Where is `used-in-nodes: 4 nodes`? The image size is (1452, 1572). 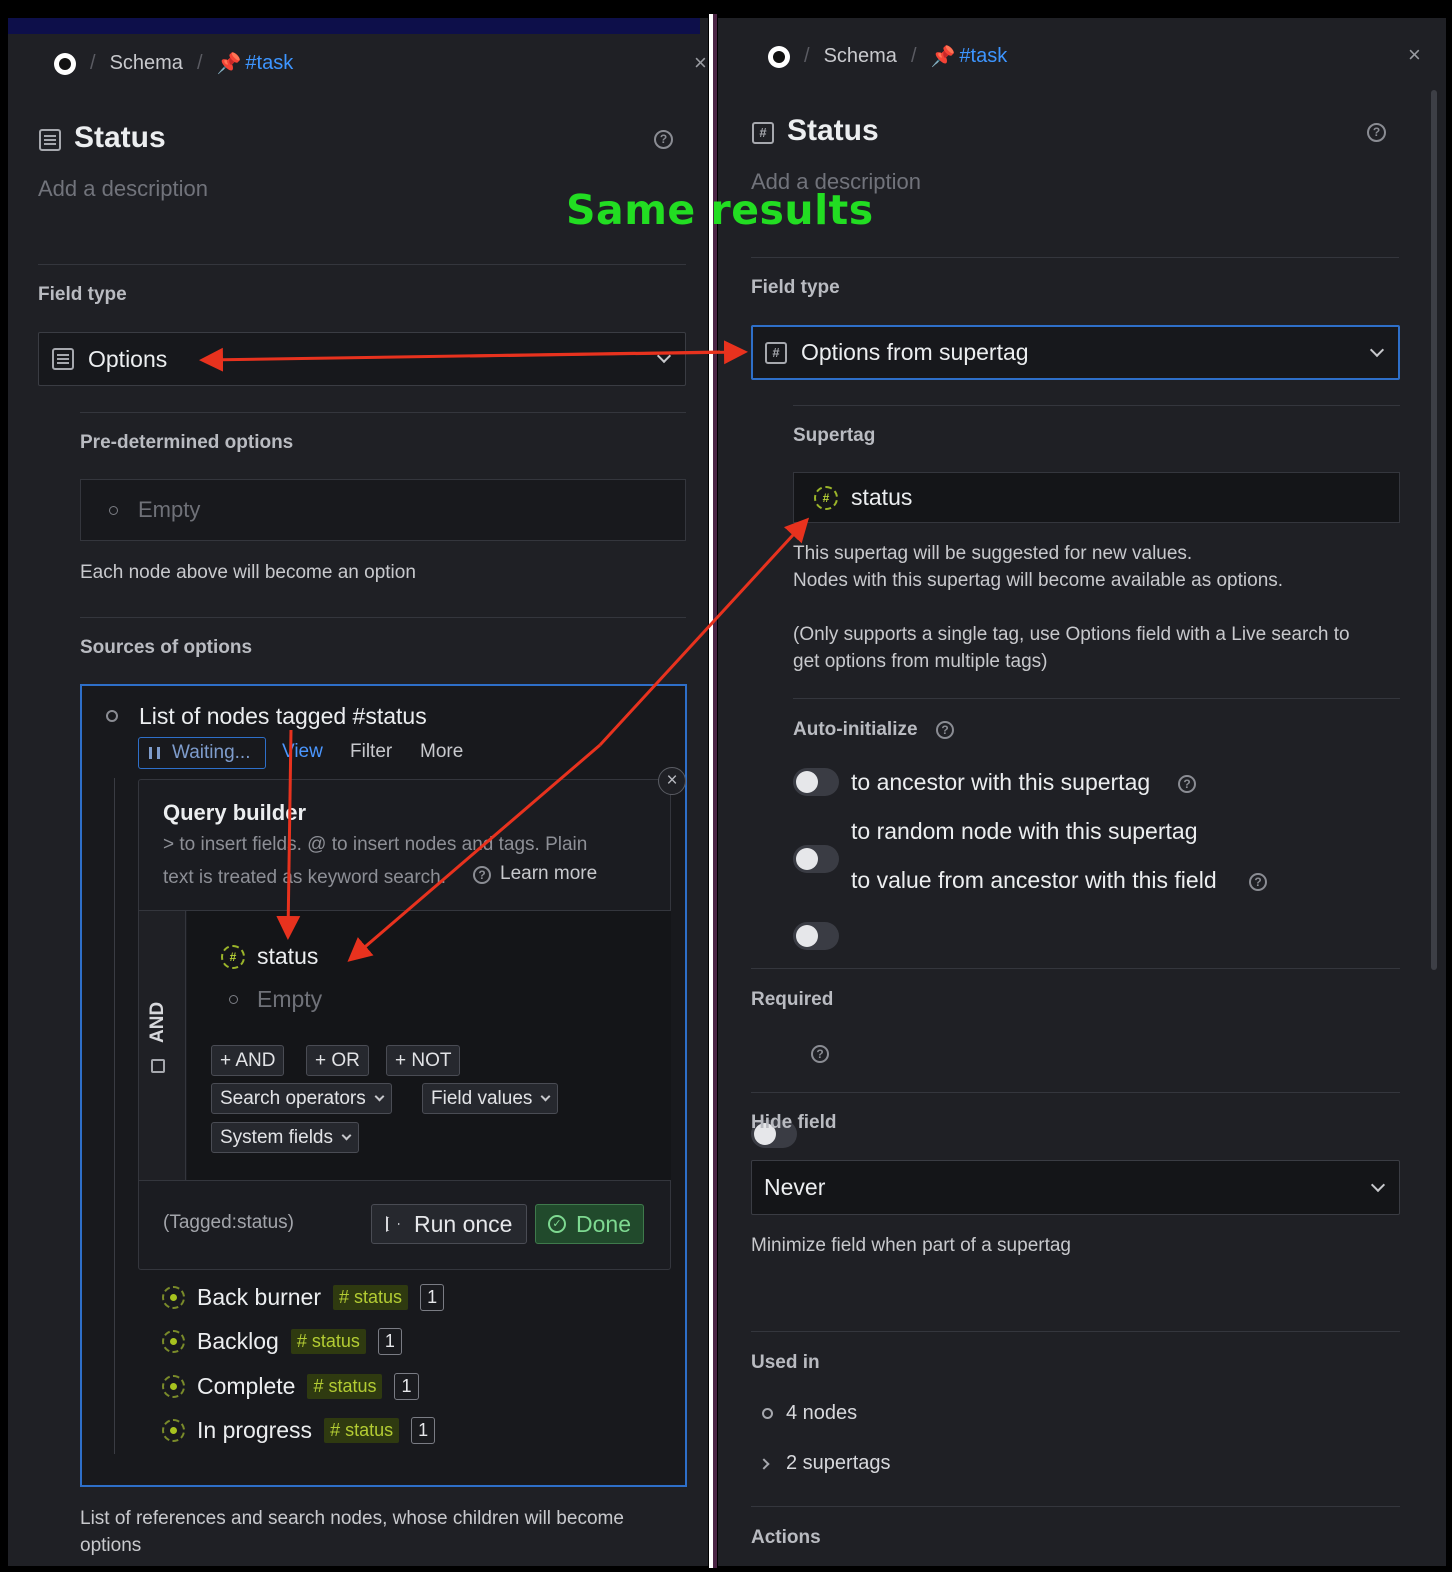 used-in-nodes: 4 nodes is located at coordinates (821, 1413).